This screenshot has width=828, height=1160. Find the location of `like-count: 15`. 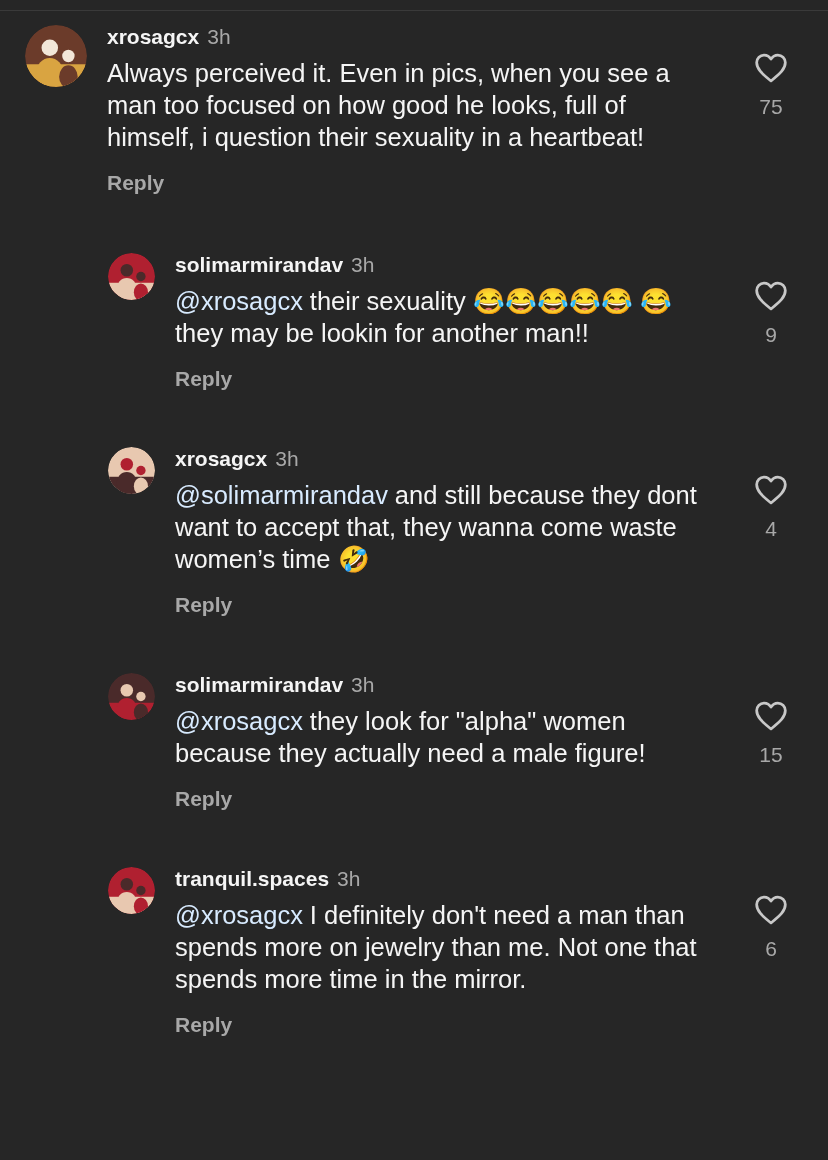

like-count: 15 is located at coordinates (771, 755).